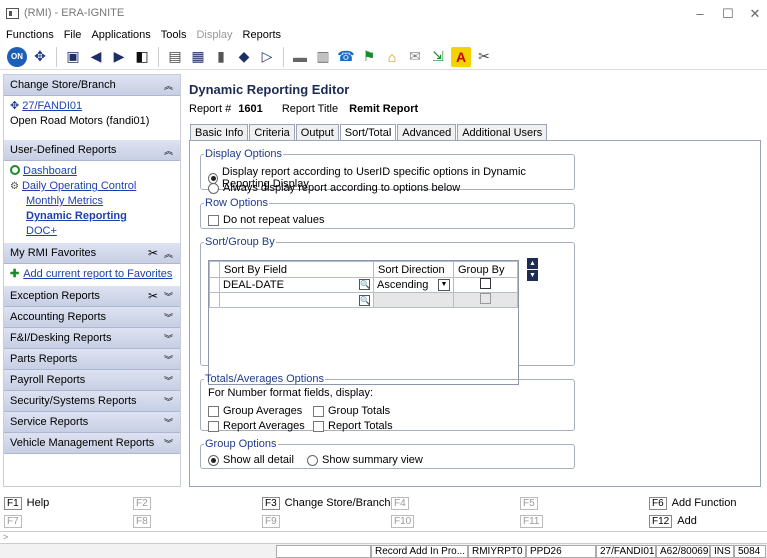 This screenshot has height=558, width=767. I want to click on sidebar-section-exception: Exception Reports ✂ ︾, so click(92, 296).